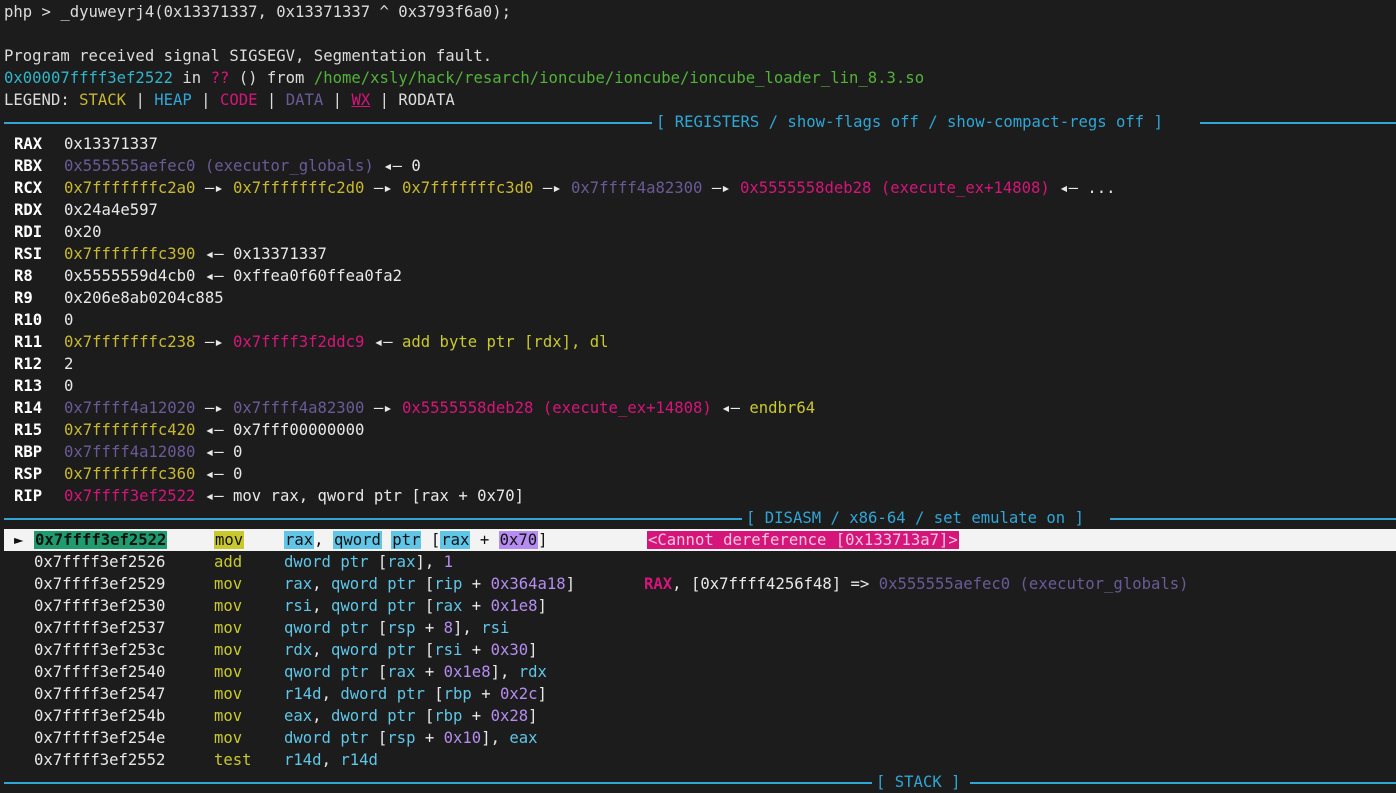 Image resolution: width=1396 pixels, height=793 pixels. What do you see at coordinates (220, 78) in the screenshot?
I see `fault-unknown-symbol: ??` at bounding box center [220, 78].